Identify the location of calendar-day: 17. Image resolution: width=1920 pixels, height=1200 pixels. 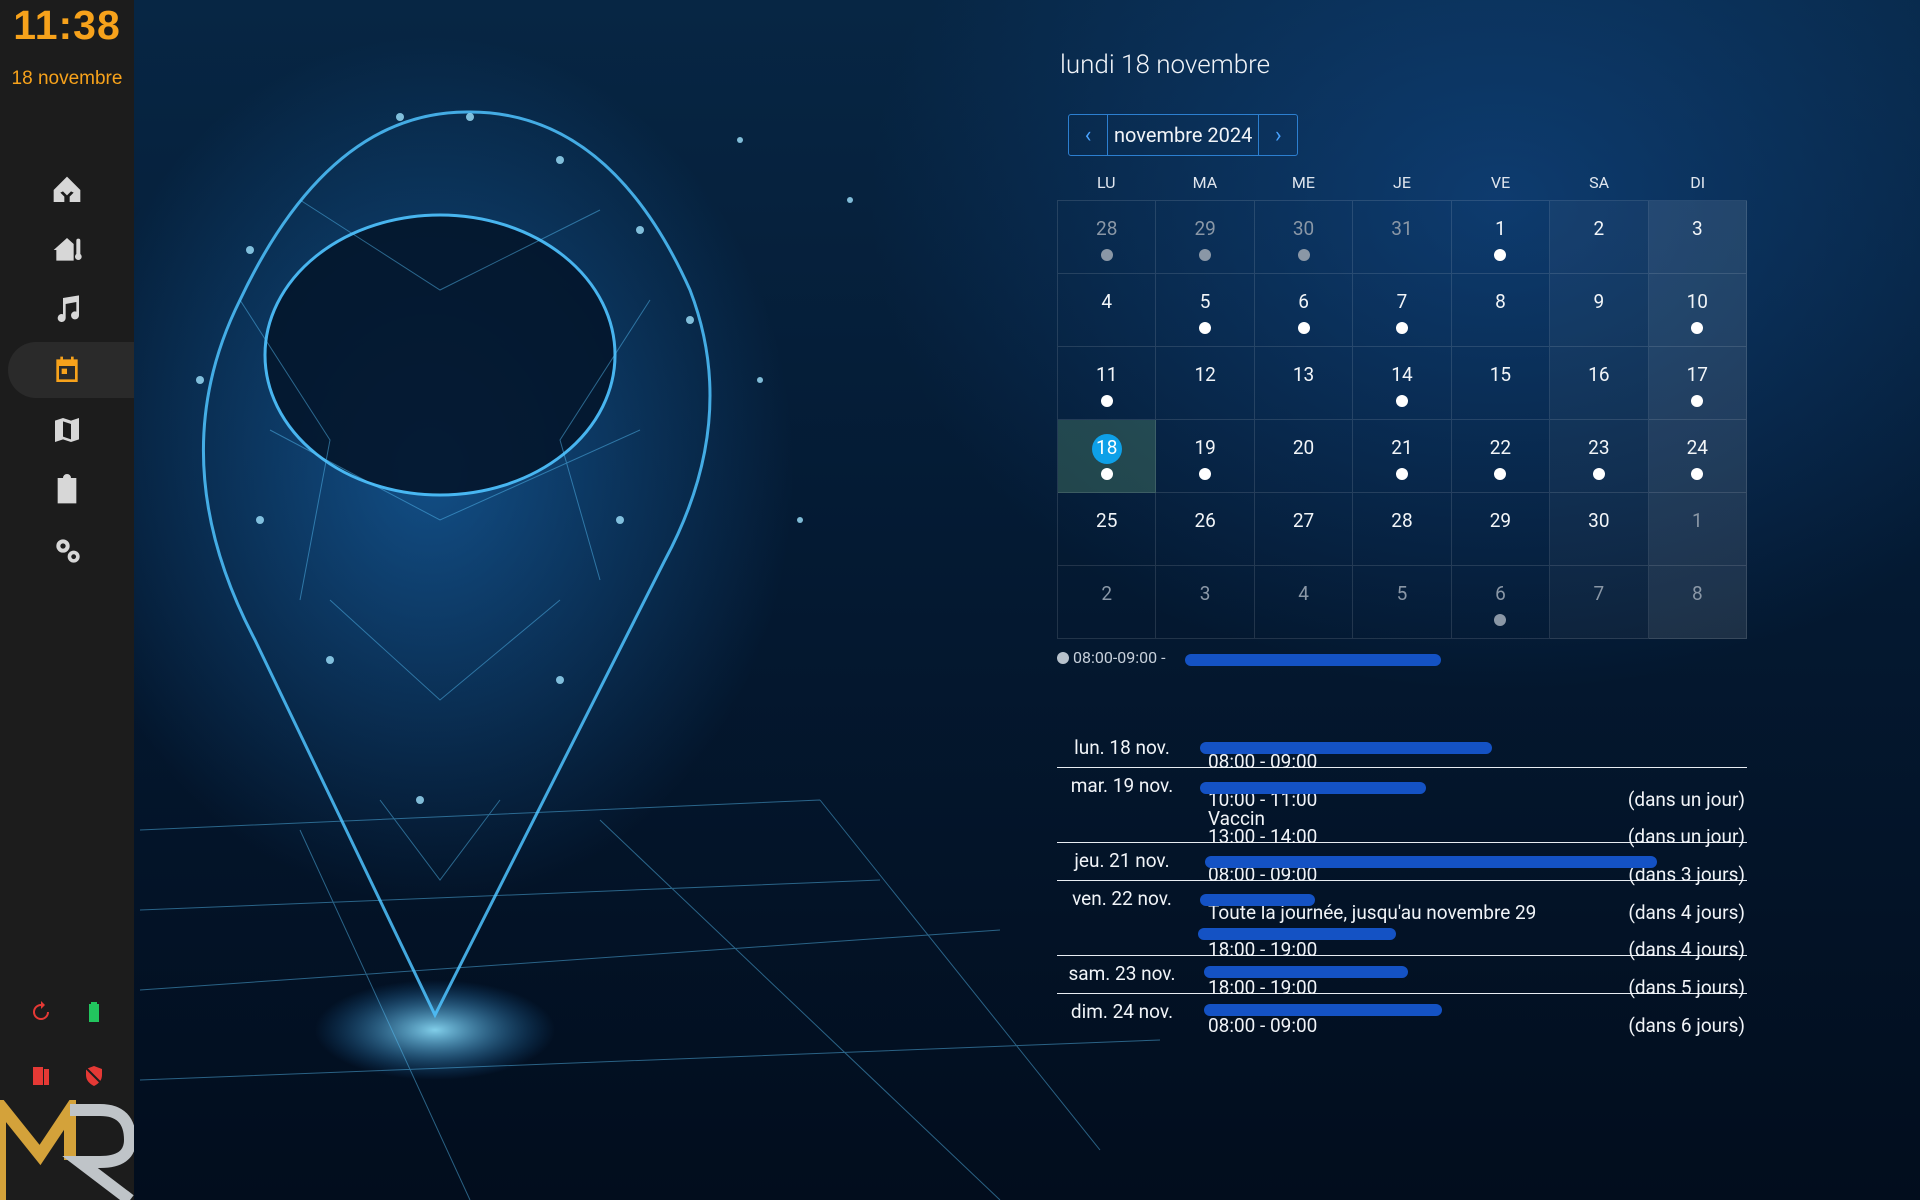
(1697, 383).